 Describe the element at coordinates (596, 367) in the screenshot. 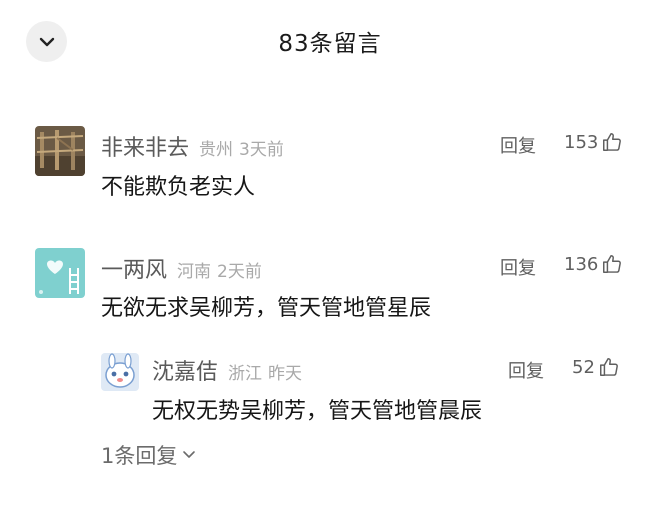

I see `like-button: 52` at that location.